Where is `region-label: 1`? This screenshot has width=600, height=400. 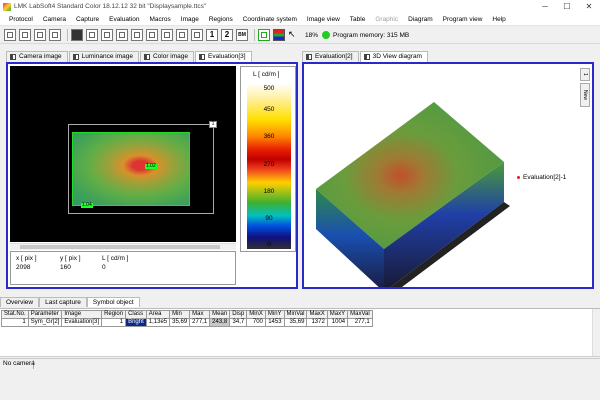
region-label: 1 is located at coordinates (213, 124).